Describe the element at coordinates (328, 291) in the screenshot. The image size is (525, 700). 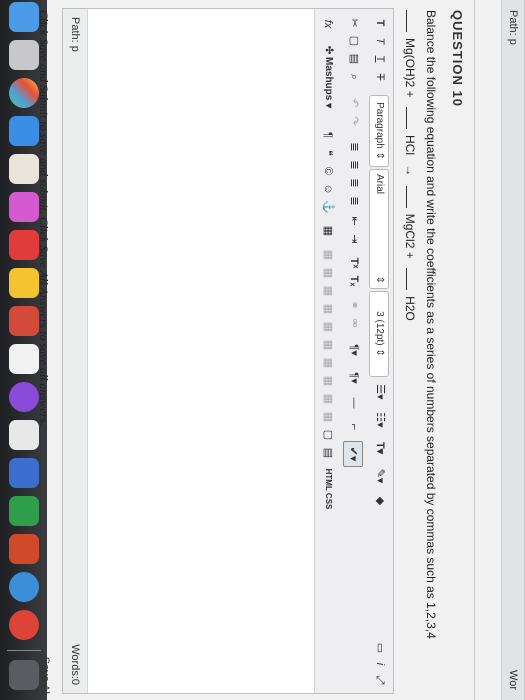
I see `table-delete-row-icon: ▦` at that location.